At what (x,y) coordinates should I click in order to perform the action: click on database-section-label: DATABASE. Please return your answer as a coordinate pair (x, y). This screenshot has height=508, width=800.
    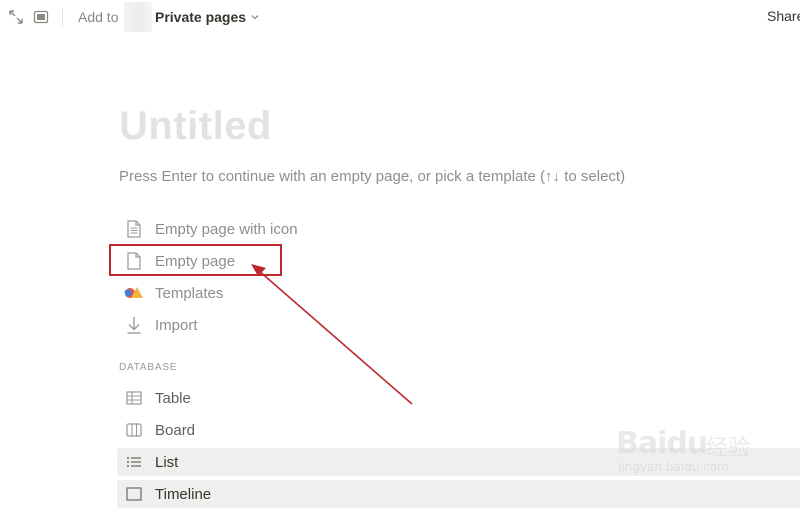
    Looking at the image, I should click on (148, 367).